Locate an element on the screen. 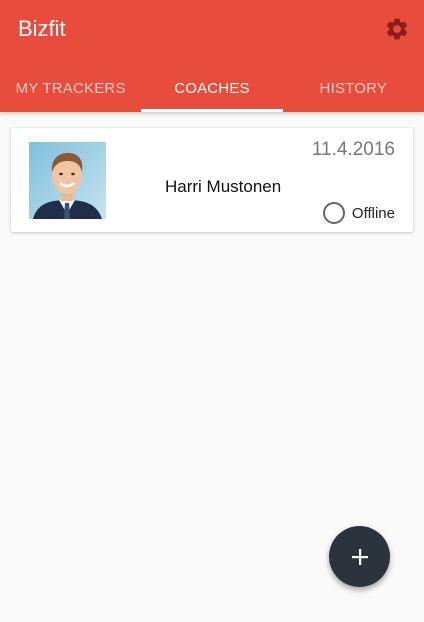 The image size is (424, 622). tab-my-trackers: MY TRACKERS is located at coordinates (70, 88).